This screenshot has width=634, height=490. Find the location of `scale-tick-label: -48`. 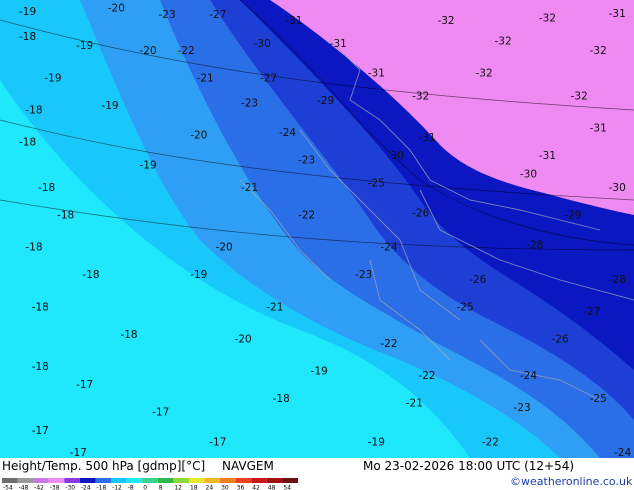

scale-tick-label: -48 is located at coordinates (24, 487).